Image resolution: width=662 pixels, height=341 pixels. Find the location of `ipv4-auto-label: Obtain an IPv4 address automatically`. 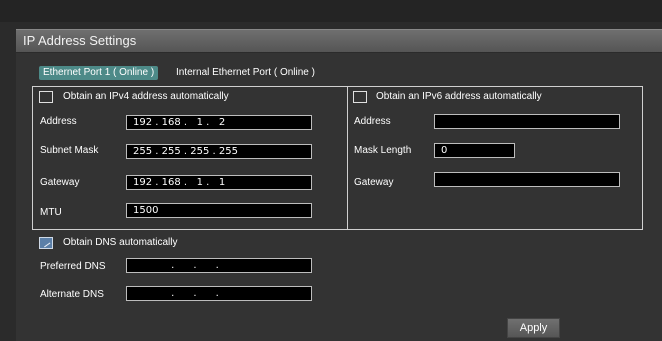

ipv4-auto-label: Obtain an IPv4 address automatically is located at coordinates (146, 96).